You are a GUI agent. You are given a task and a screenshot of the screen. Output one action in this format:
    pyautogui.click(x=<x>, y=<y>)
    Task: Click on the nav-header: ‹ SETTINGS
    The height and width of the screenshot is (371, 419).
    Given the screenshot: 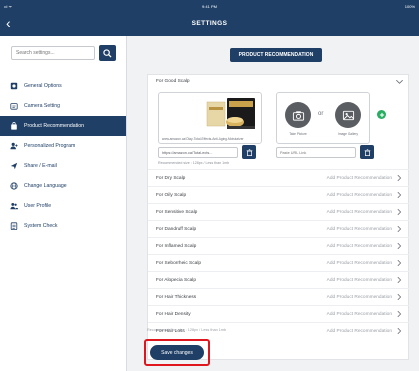 What is the action you would take?
    pyautogui.click(x=209, y=24)
    